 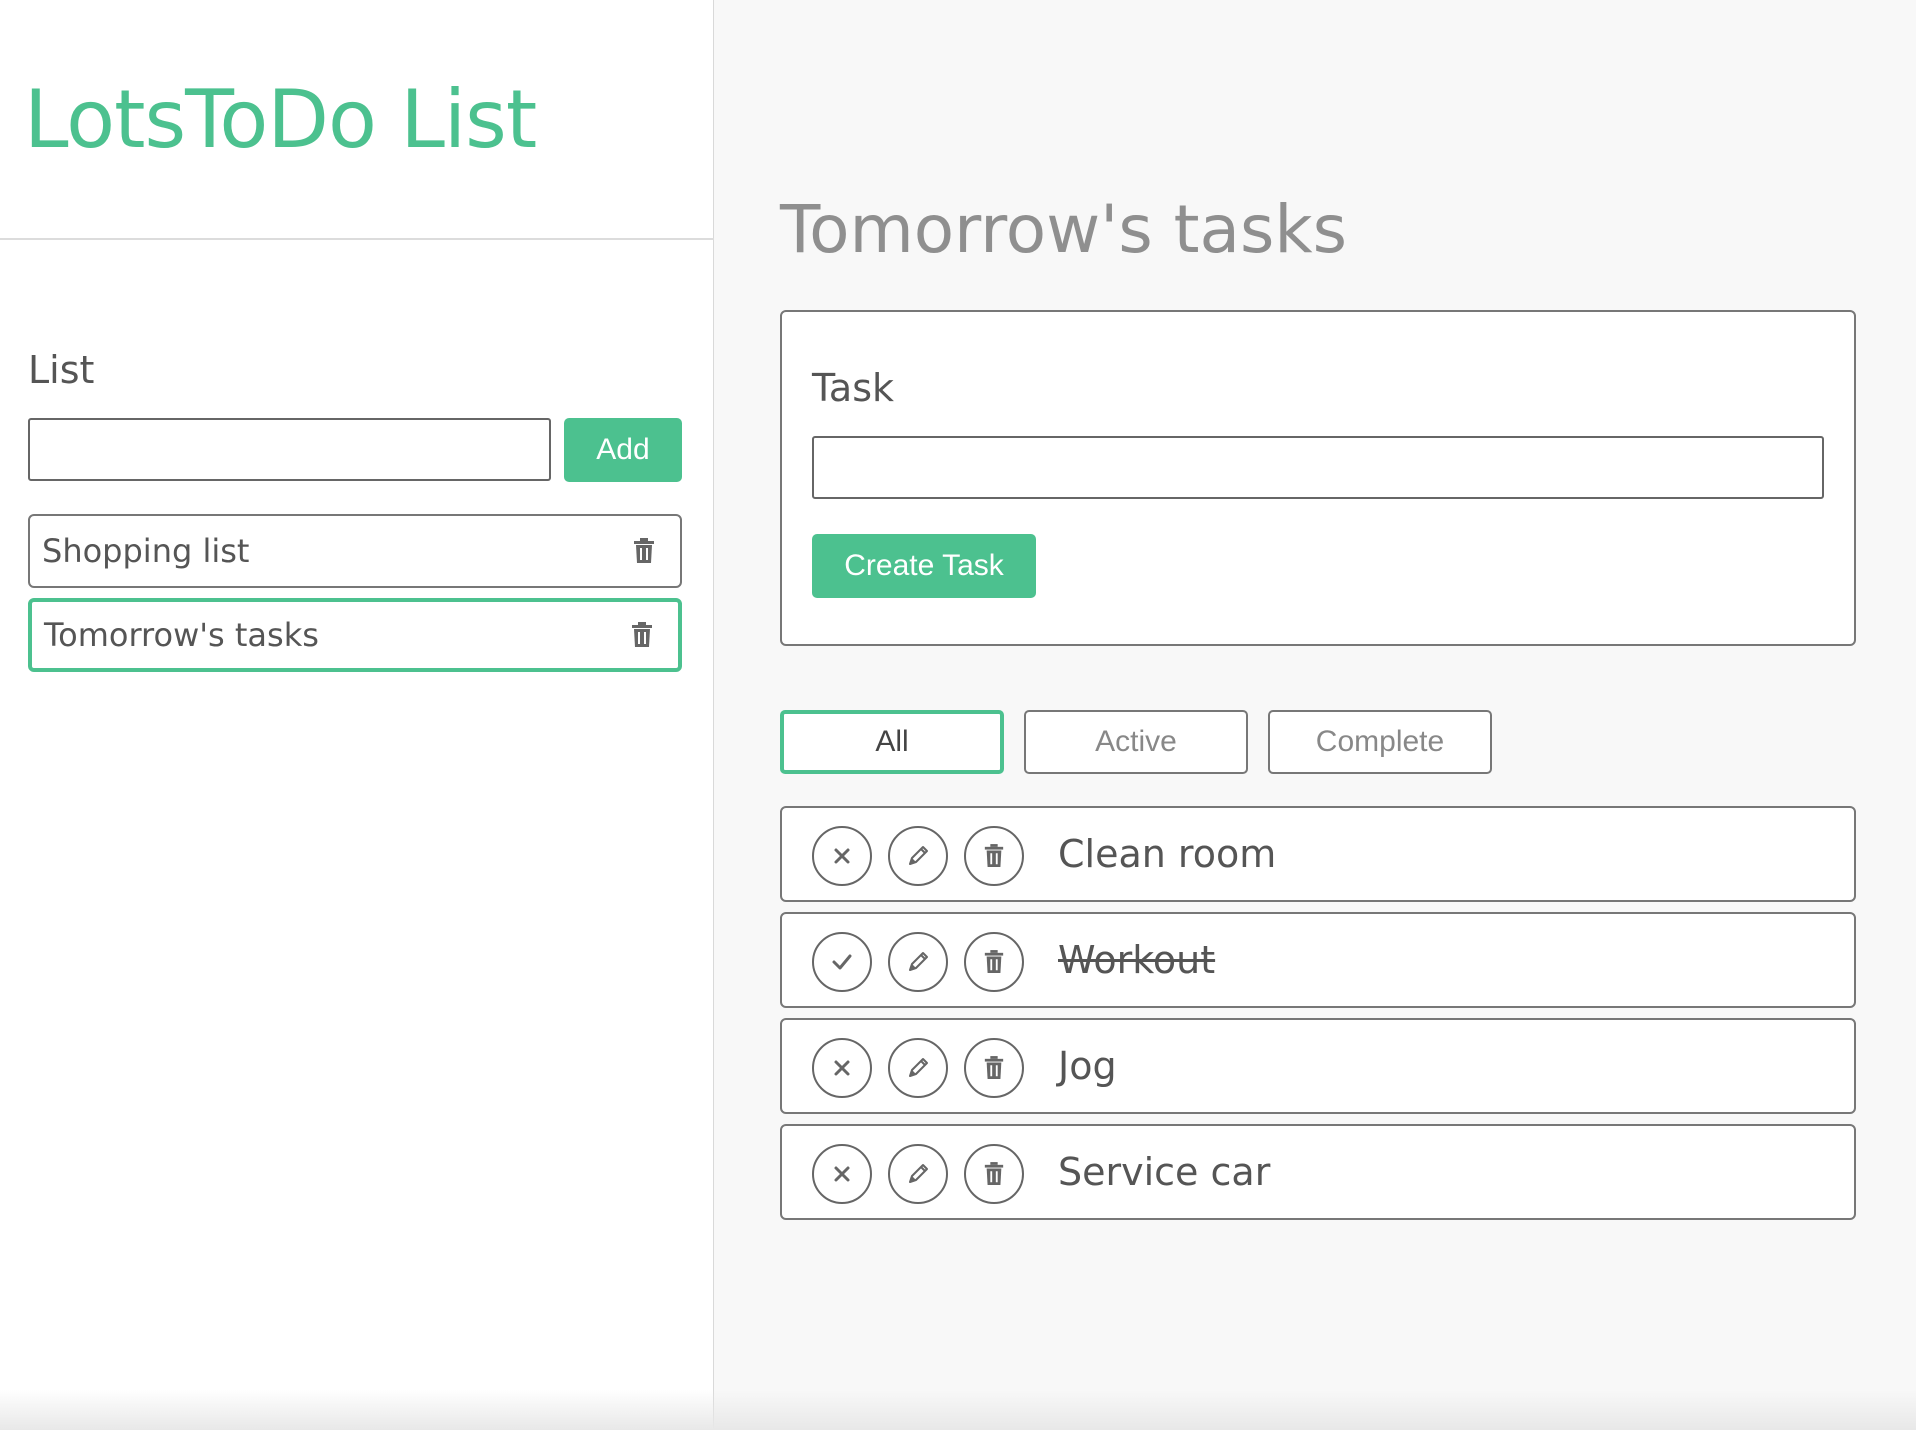 I want to click on sidebar-divider, so click(x=357, y=239).